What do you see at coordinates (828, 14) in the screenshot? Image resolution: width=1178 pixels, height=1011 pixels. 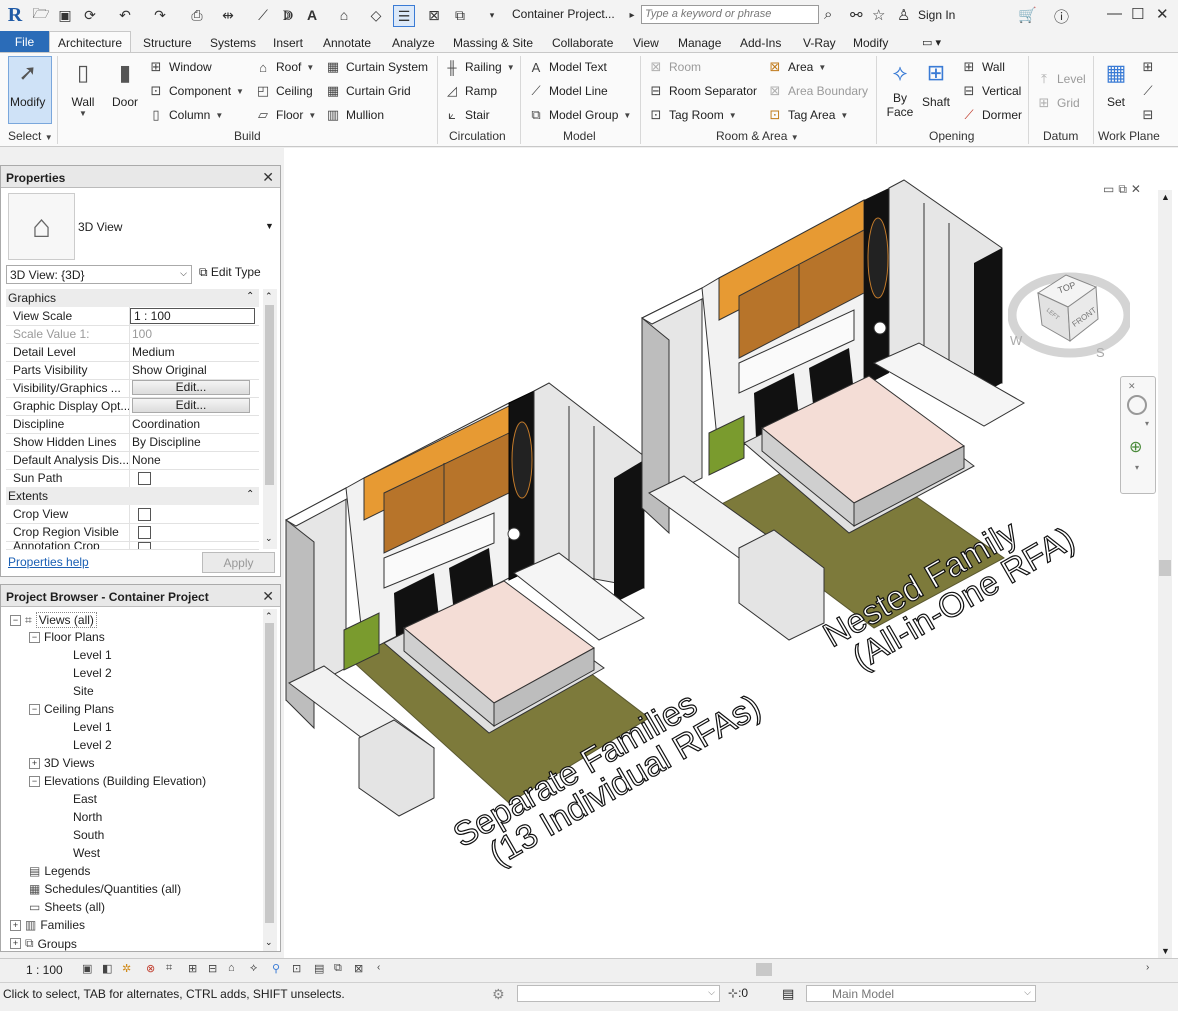 I see `binoculars-icon: ⌕` at bounding box center [828, 14].